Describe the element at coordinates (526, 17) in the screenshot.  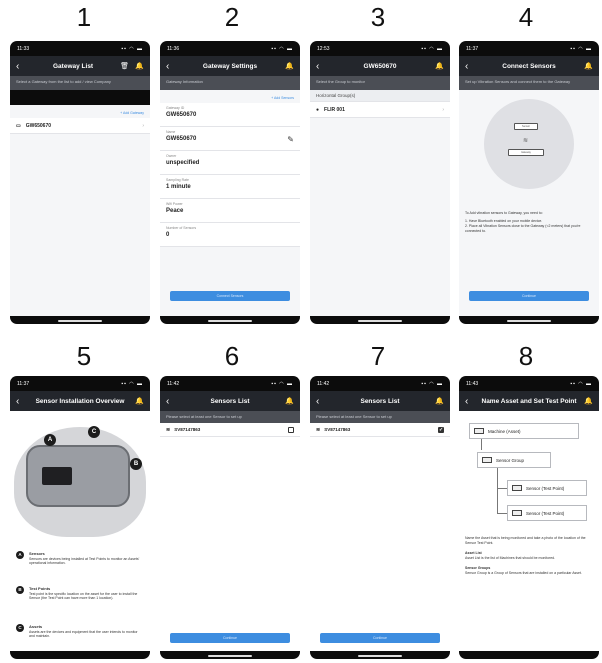
I see `step-number-4: 4` at that location.